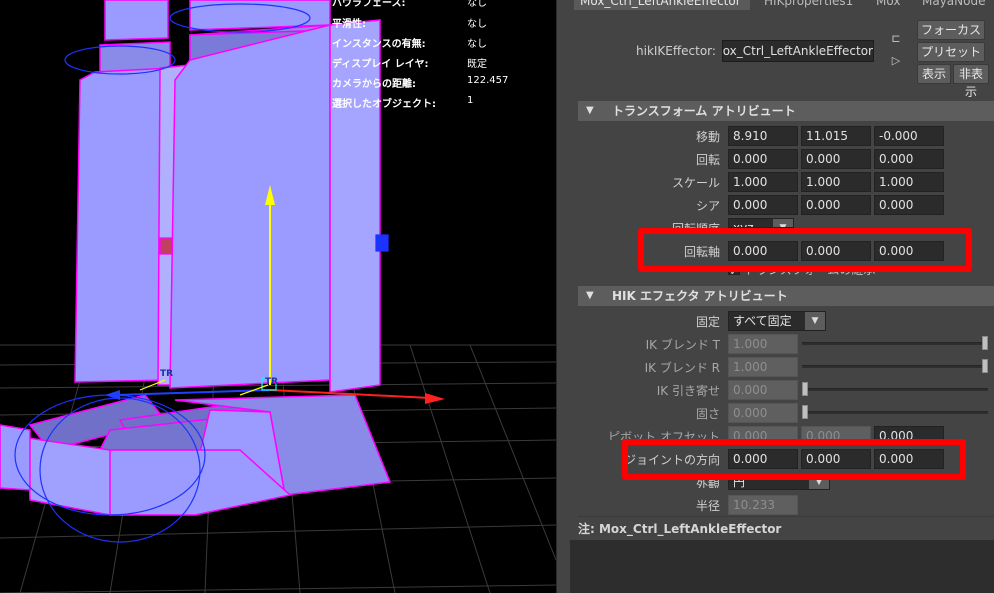 The image size is (994, 593). I want to click on ik-blend-r-slider, so click(895, 366).